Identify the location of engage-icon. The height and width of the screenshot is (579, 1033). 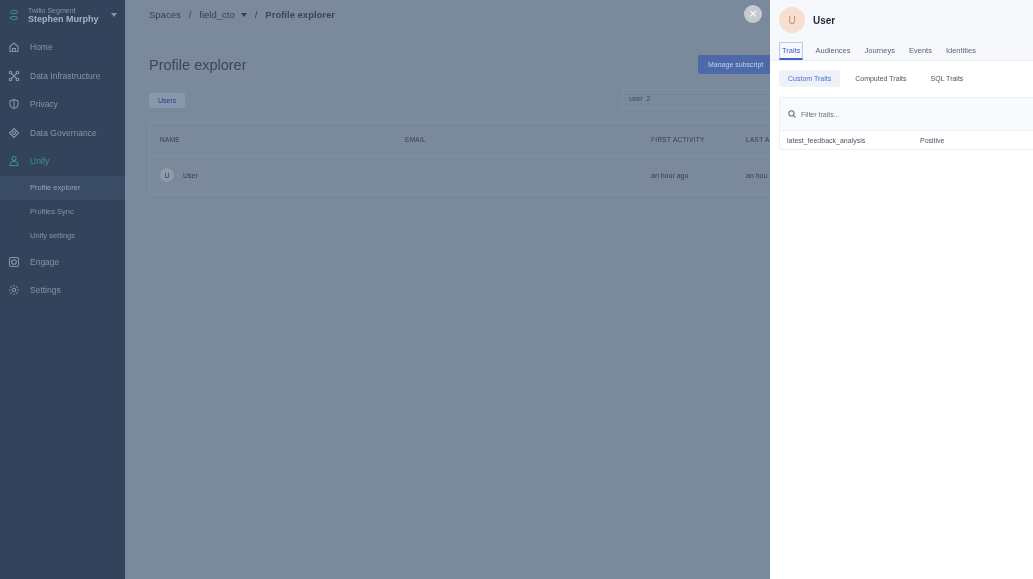
(14, 261).